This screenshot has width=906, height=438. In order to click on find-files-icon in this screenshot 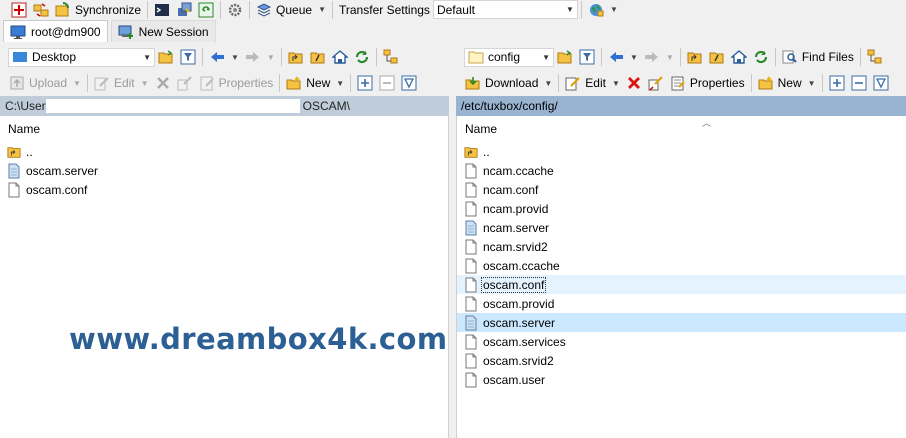, I will do `click(790, 57)`.